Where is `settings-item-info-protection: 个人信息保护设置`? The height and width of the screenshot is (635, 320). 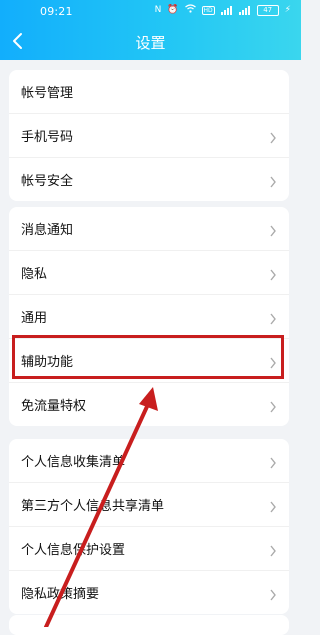 settings-item-info-protection: 个人信息保护设置 is located at coordinates (149, 549).